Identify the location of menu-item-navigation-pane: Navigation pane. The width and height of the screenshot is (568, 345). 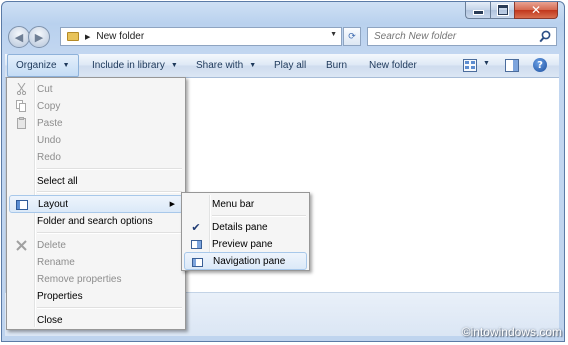
(245, 261).